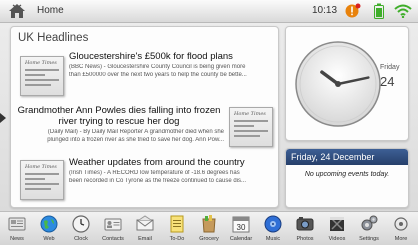 Image resolution: width=418 pixels, height=245 pixels. Describe the element at coordinates (273, 239) in the screenshot. I see `dock-label: Music` at that location.